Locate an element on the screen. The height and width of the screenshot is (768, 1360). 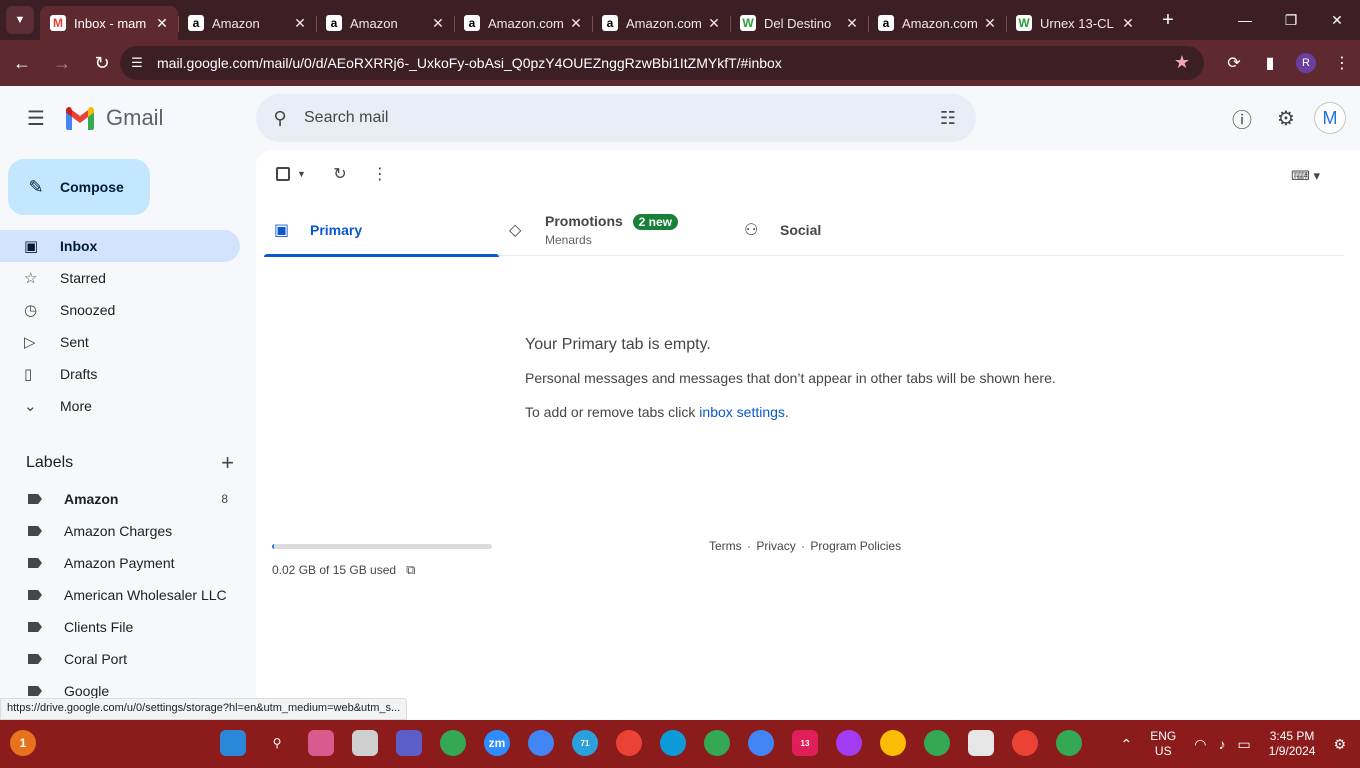
tab-primary: ▣ Primary is located at coordinates (381, 230).